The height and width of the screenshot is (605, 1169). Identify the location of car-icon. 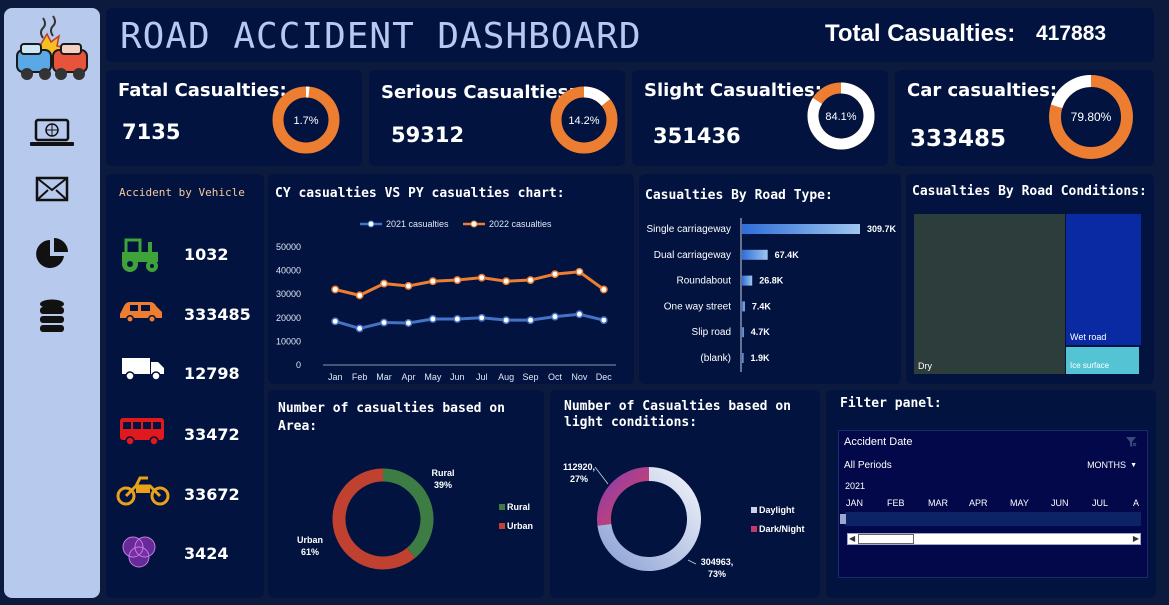
(141, 312).